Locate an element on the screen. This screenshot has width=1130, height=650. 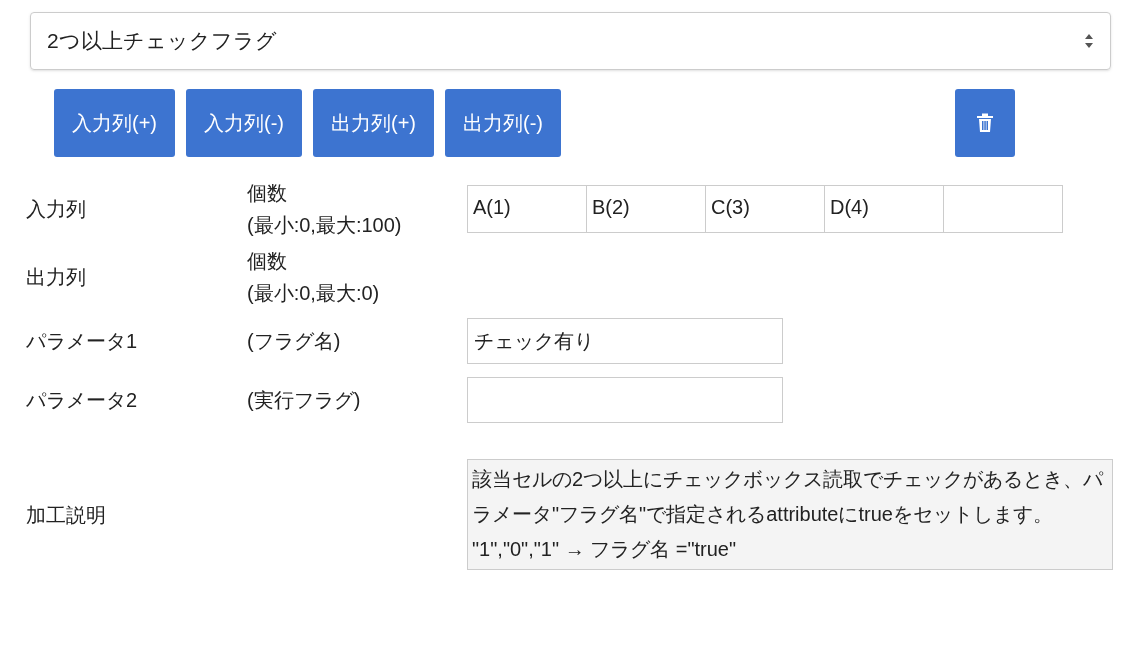
row-label: パラメータ1 is located at coordinates (82, 341).